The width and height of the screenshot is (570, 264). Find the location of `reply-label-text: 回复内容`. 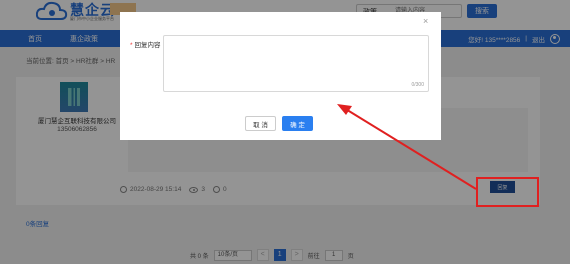

reply-label-text: 回复内容 is located at coordinates (147, 45).